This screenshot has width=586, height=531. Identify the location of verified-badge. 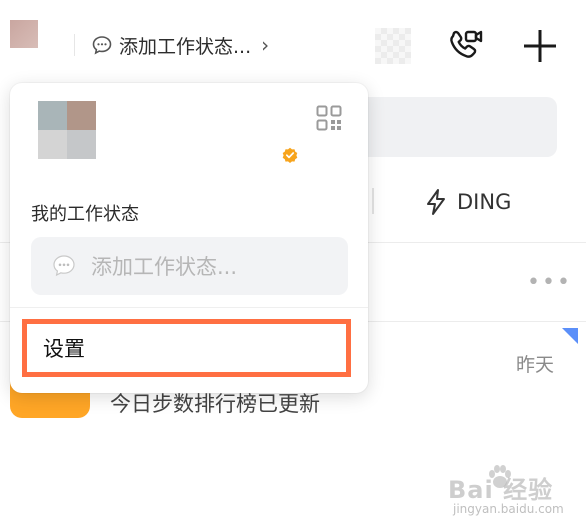
(290, 155).